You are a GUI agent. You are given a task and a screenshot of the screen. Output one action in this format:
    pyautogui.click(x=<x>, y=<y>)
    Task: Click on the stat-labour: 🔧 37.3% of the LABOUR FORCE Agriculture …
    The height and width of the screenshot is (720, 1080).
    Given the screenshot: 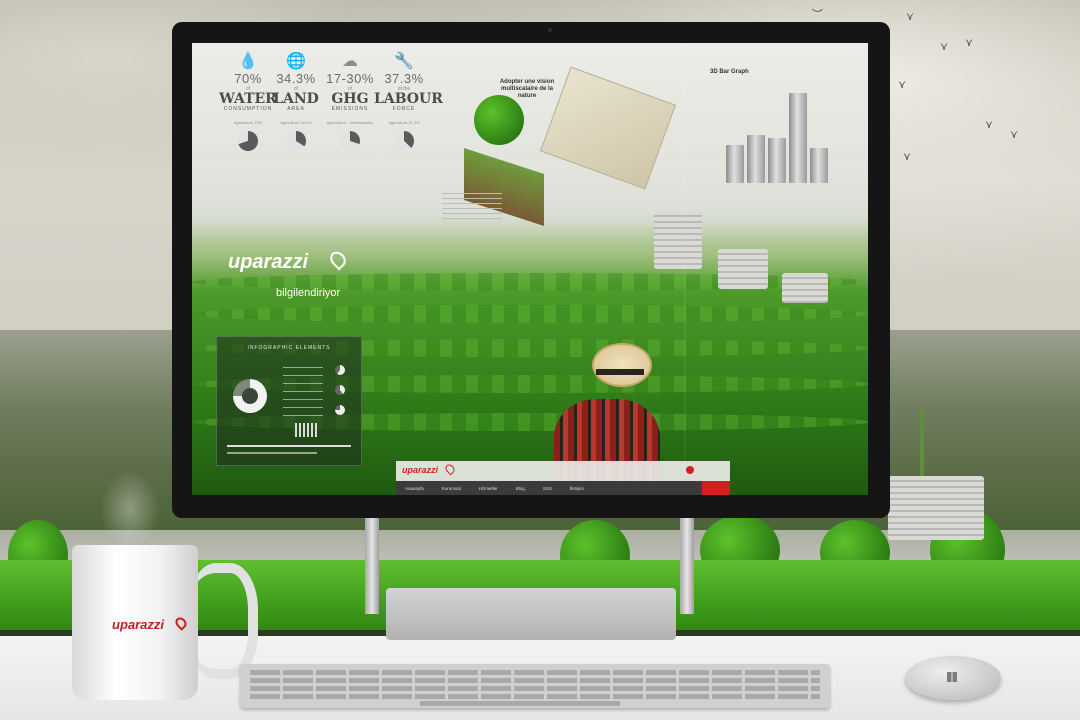 What is the action you would take?
    pyautogui.click(x=408, y=101)
    